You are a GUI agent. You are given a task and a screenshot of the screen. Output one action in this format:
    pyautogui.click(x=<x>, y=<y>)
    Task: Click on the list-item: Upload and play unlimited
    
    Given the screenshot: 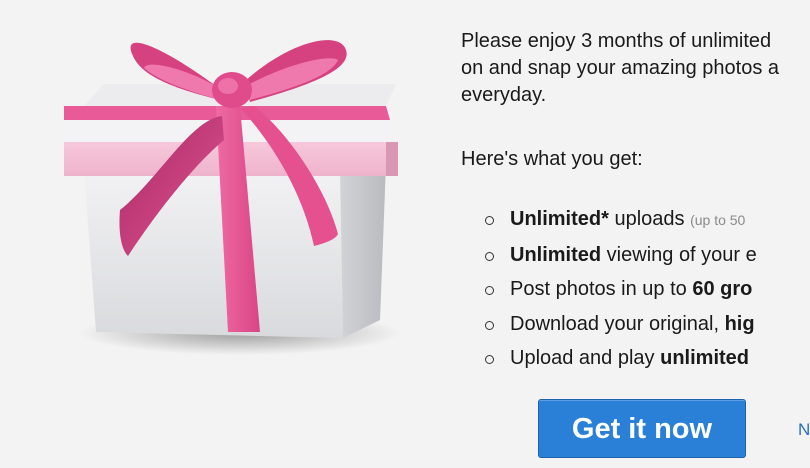 What is the action you would take?
    pyautogui.click(x=647, y=358)
    